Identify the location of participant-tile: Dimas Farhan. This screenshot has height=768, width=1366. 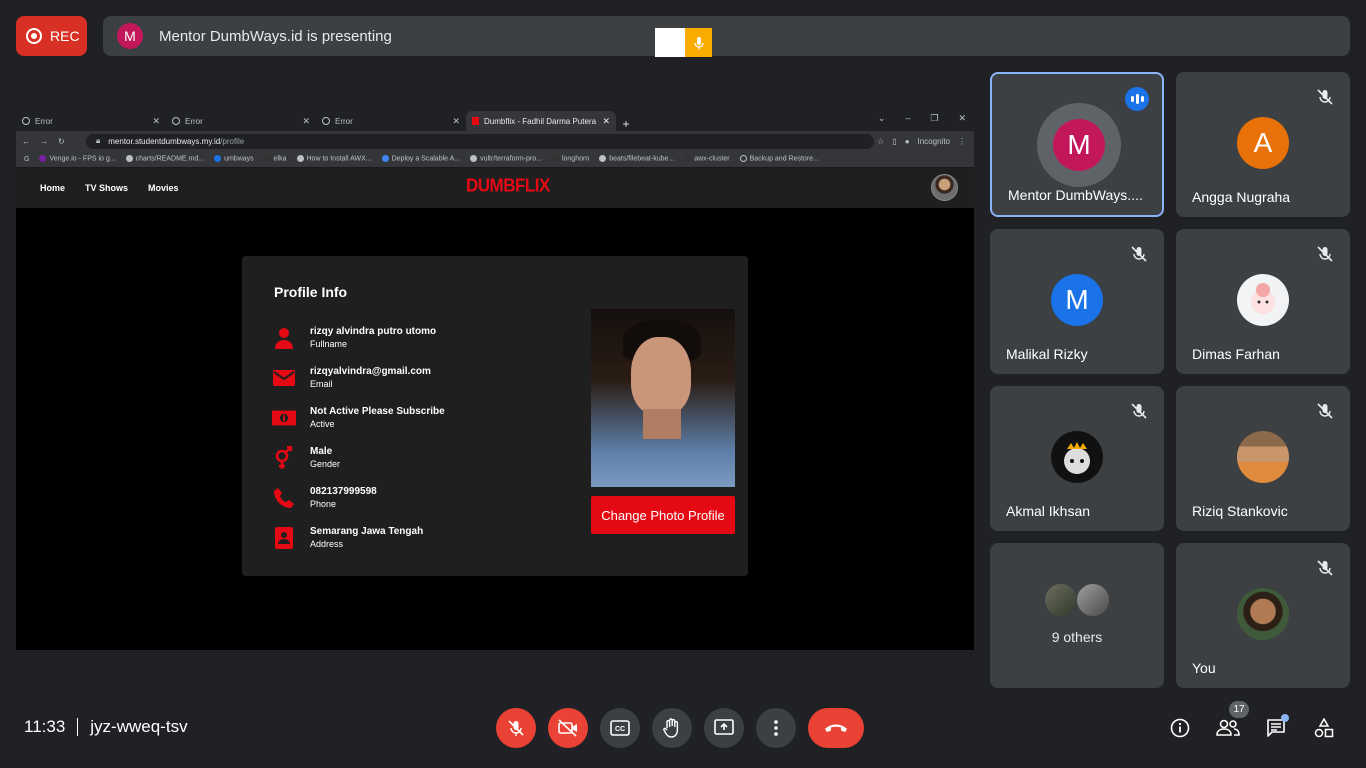
(1263, 301).